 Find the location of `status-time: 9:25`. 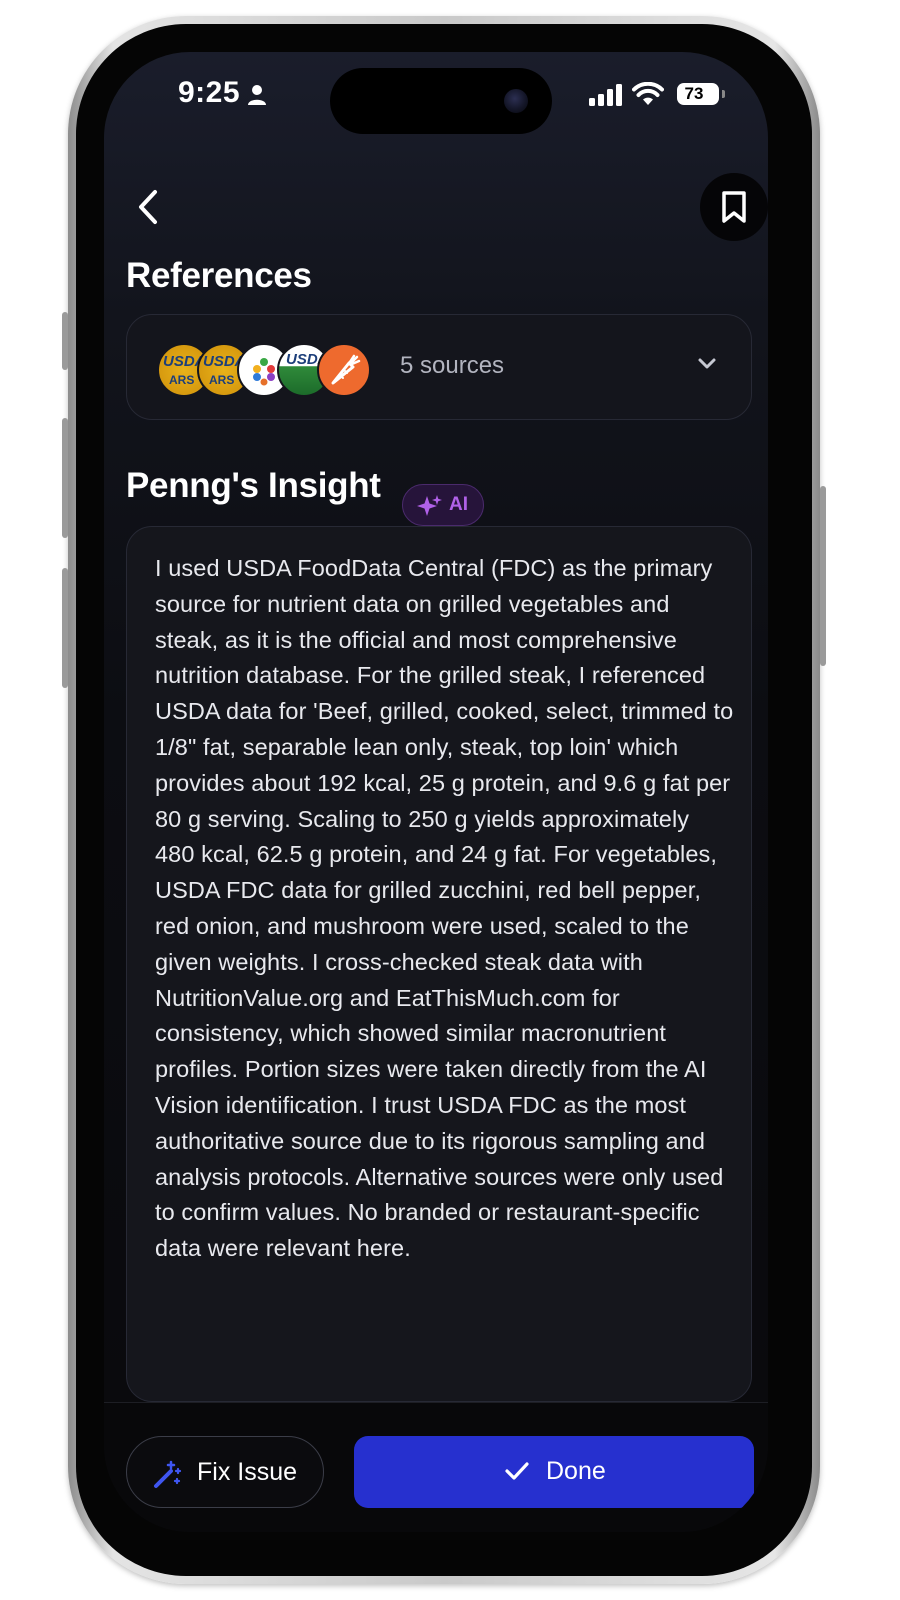

status-time: 9:25 is located at coordinates (209, 92).